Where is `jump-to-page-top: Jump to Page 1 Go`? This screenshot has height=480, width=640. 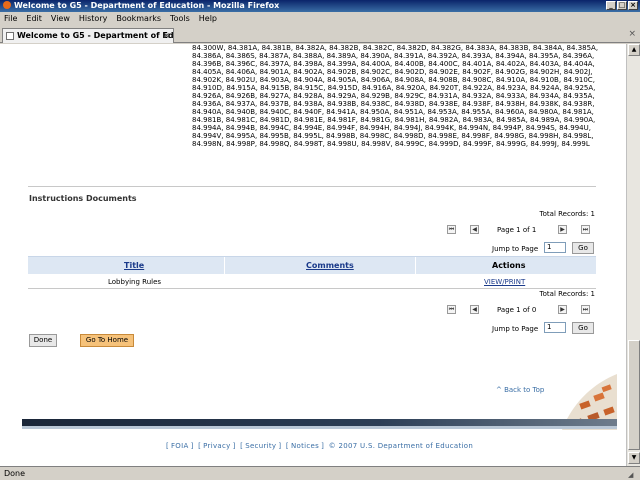
jump-to-page-top: Jump to Page 1 Go is located at coordinates (544, 249).